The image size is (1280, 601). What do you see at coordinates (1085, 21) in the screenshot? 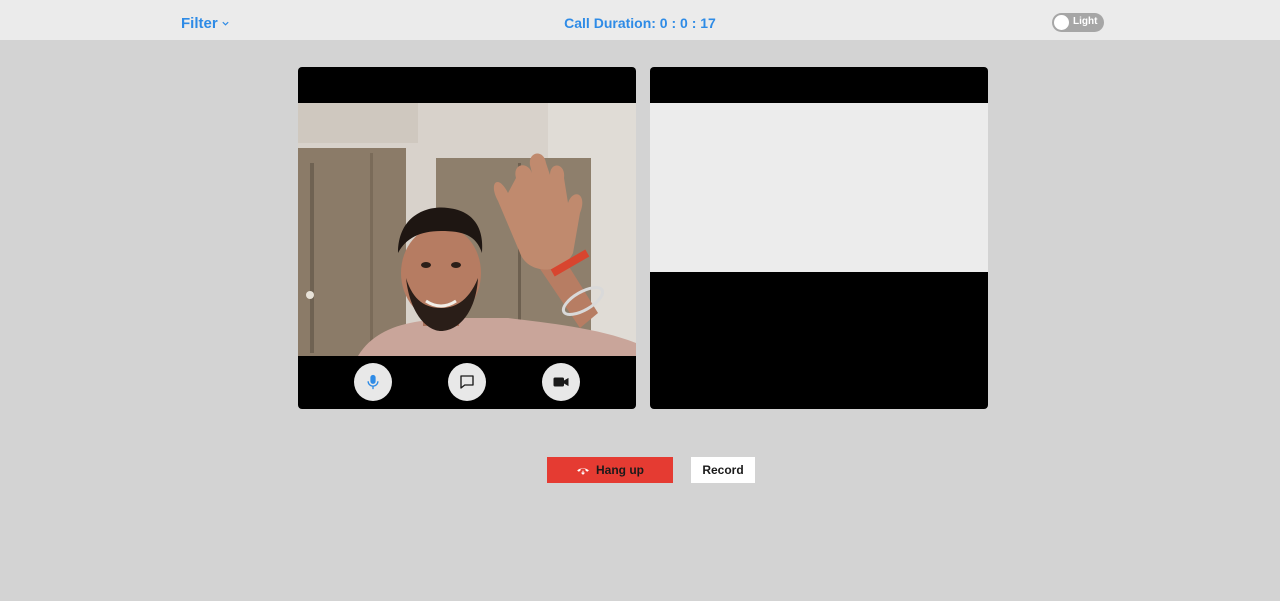
I see `theme-toggle-label: Light` at bounding box center [1085, 21].